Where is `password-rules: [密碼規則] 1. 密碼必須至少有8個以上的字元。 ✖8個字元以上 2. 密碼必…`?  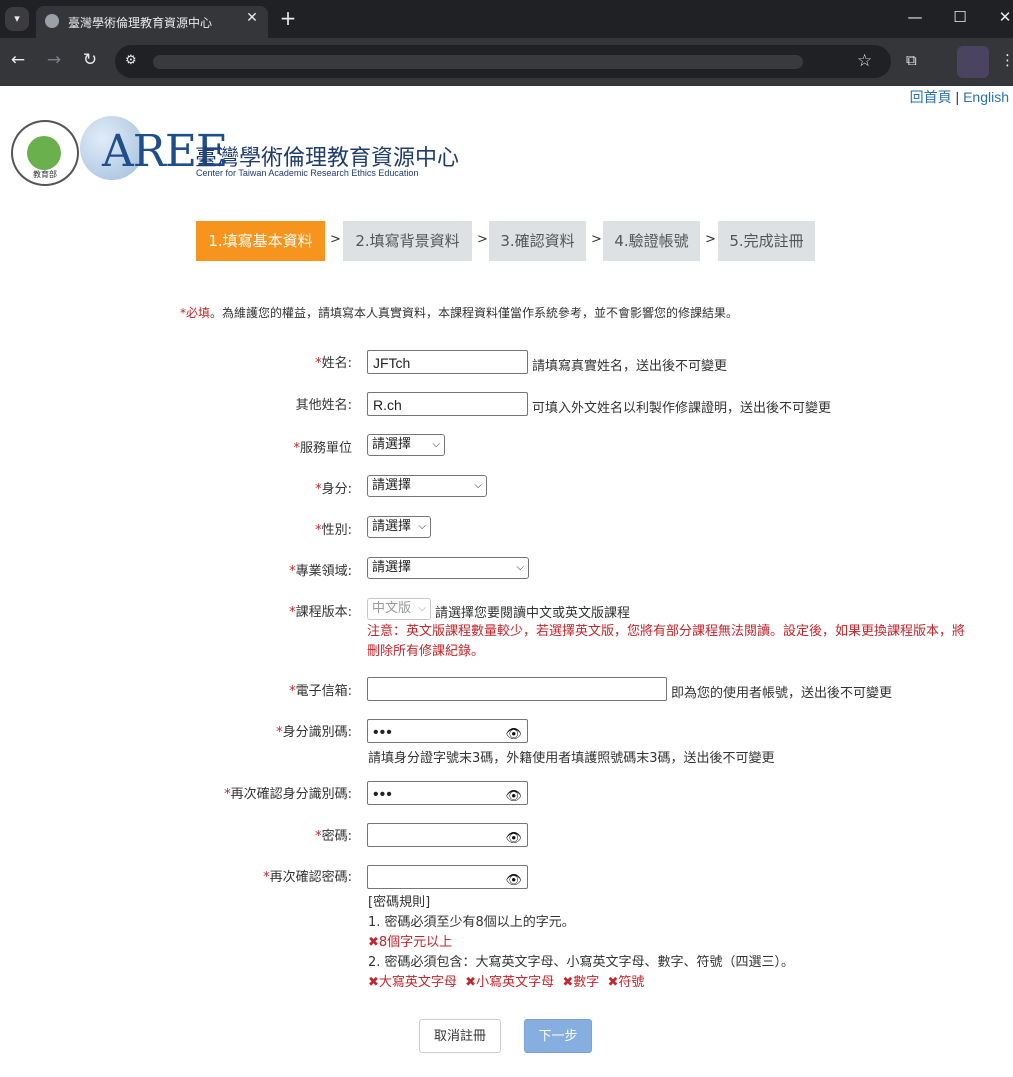
password-rules: [密碼規則] 1. 密碼必須至少有8個以上的字元。 ✖8個字元以上 2. 密碼必… is located at coordinates (581, 943).